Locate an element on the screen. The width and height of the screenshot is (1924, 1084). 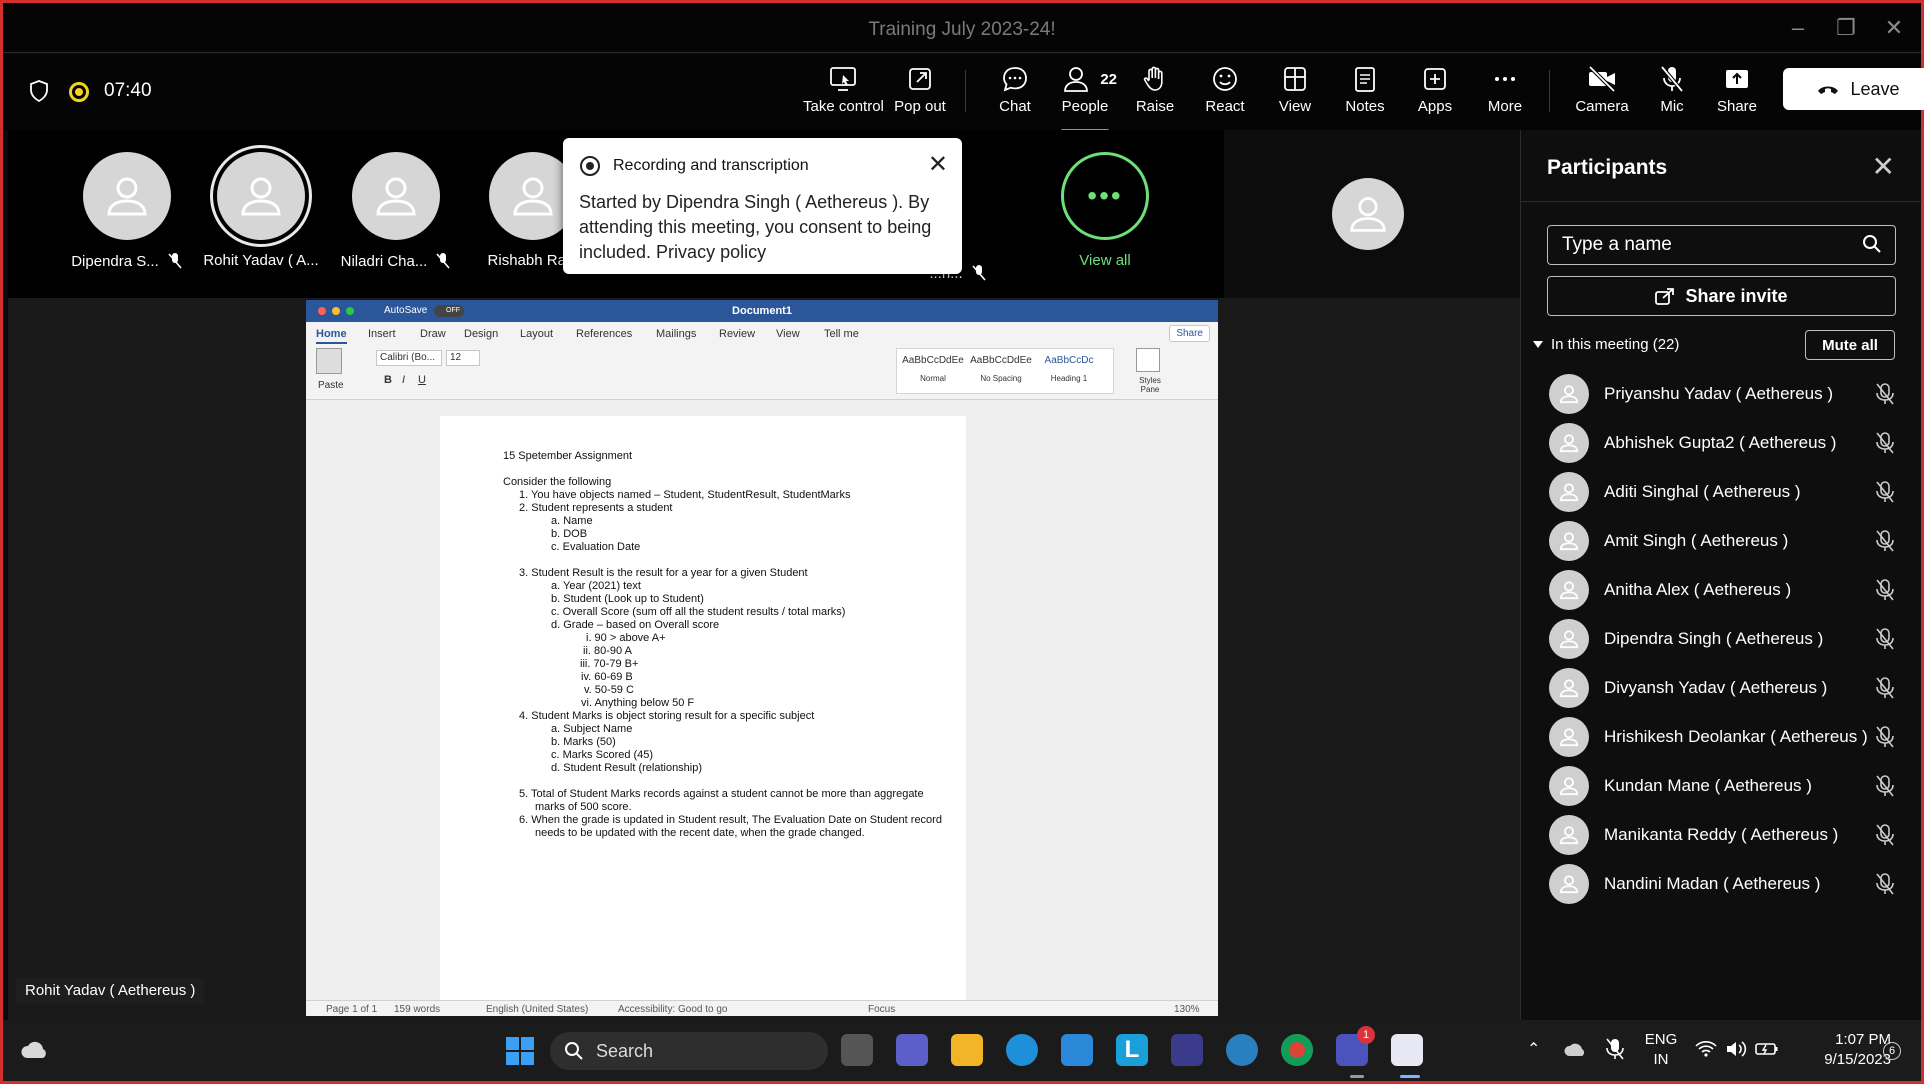
list-item: Aditi Singhal ( Aethereus ) is located at coordinates (1721, 492).